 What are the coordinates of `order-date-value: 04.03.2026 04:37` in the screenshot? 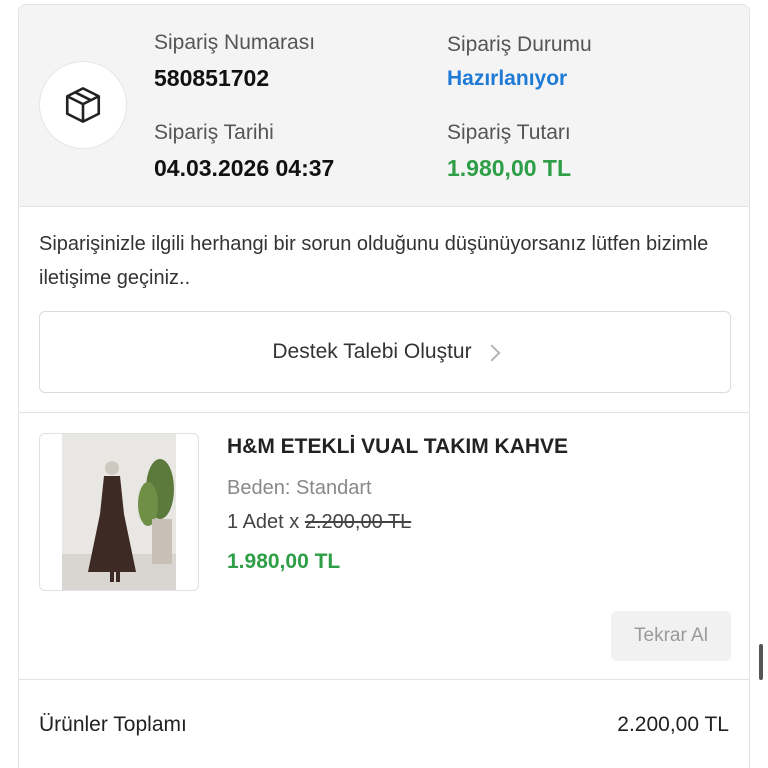 It's located at (244, 168).